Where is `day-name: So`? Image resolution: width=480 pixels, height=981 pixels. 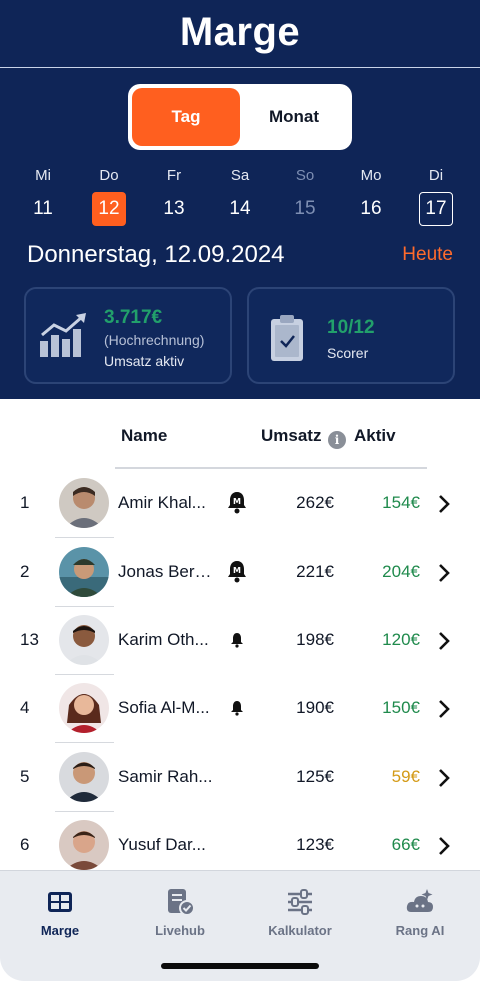
day-name: So is located at coordinates (305, 175).